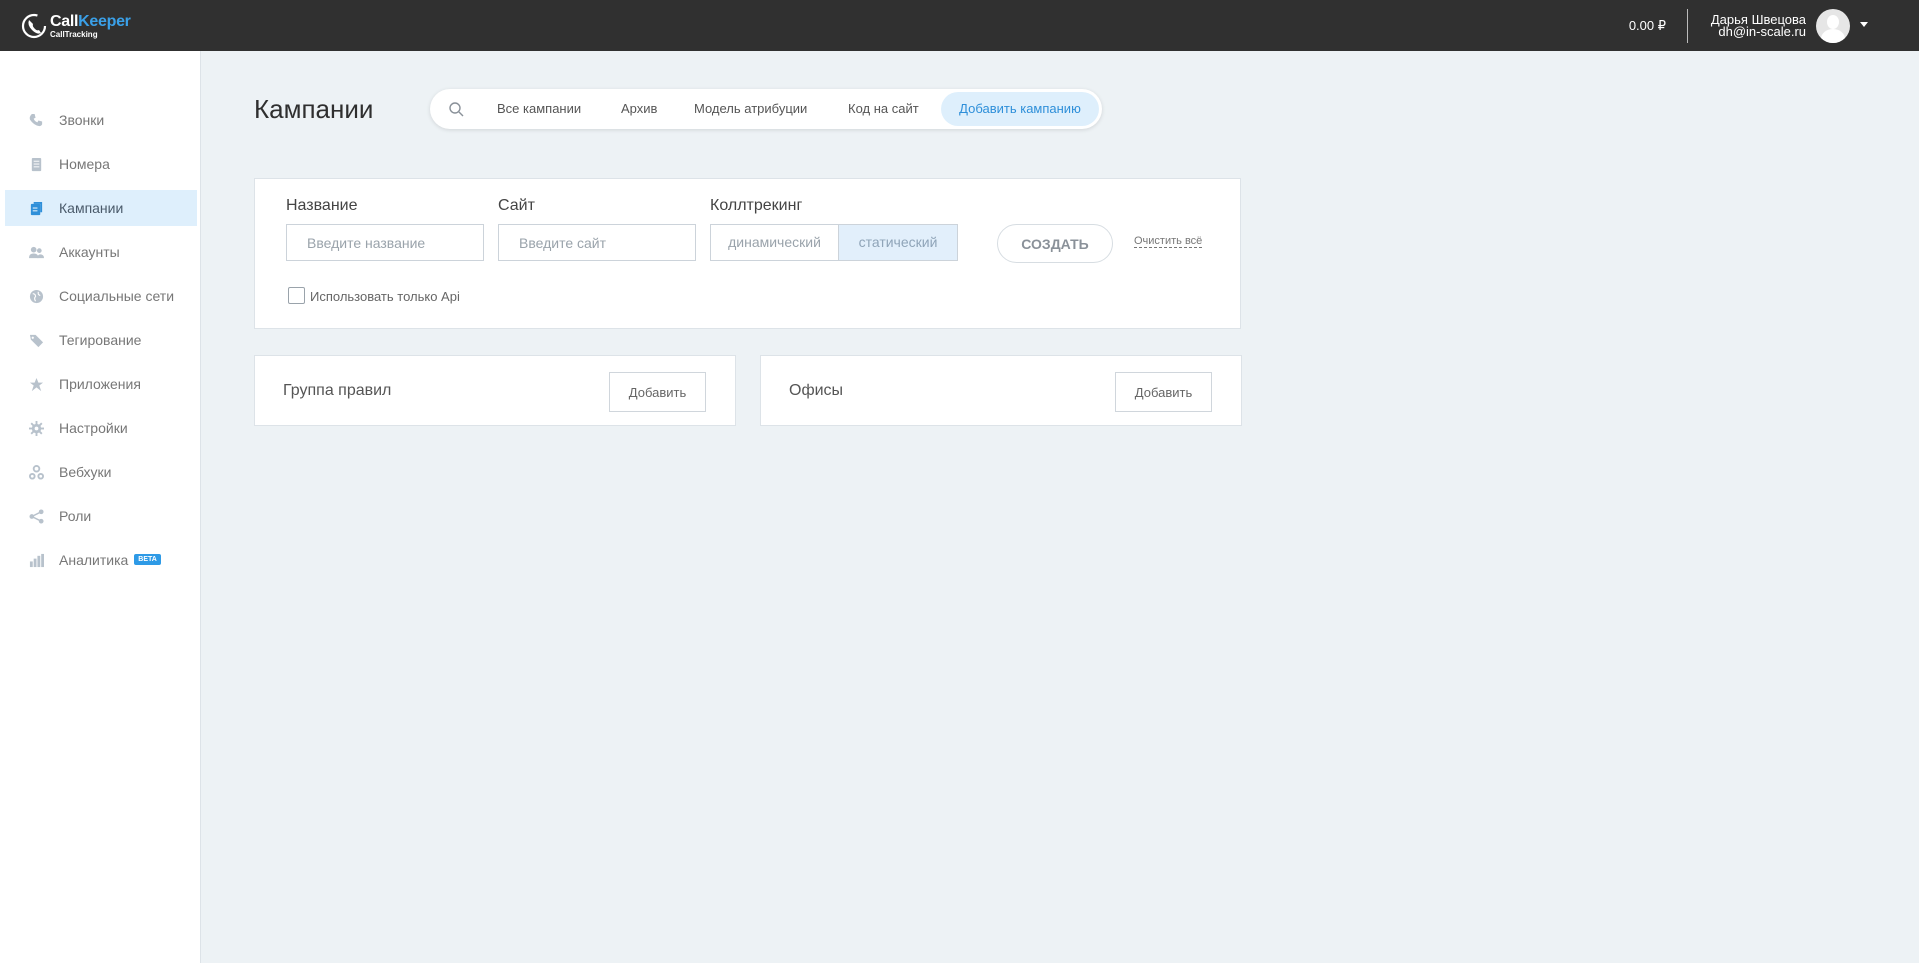 The width and height of the screenshot is (1919, 963). Describe the element at coordinates (750, 108) in the screenshot. I see `tab-attribution-model: Модель атрибуции` at that location.